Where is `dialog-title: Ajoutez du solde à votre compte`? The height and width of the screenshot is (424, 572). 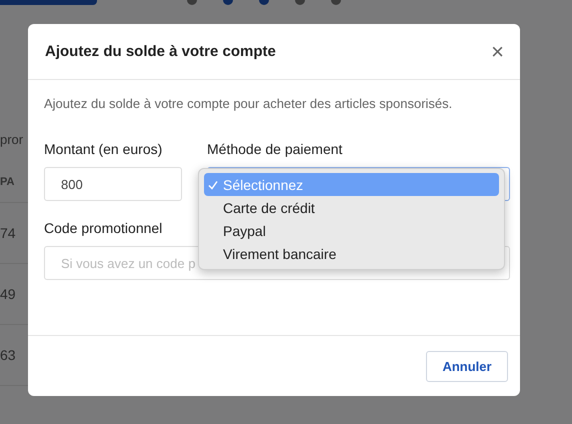
dialog-title: Ajoutez du solde à votre compte is located at coordinates (160, 51).